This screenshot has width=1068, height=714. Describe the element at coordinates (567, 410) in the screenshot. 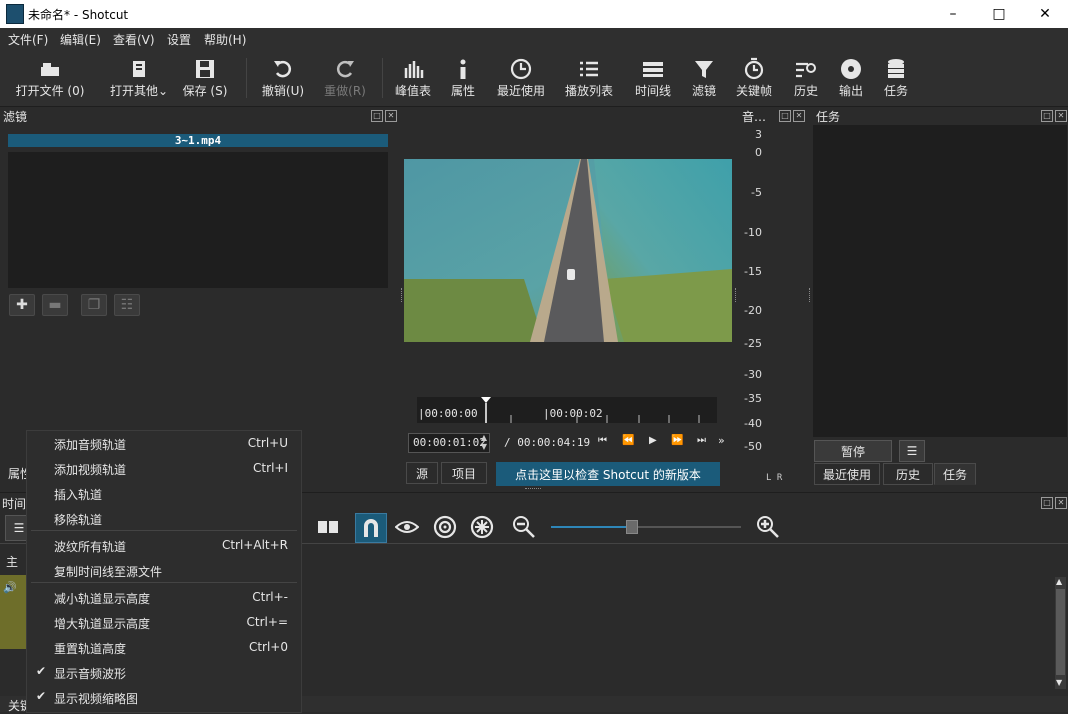

I see `player-ruler: |00:00:00 |00:00:02` at that location.